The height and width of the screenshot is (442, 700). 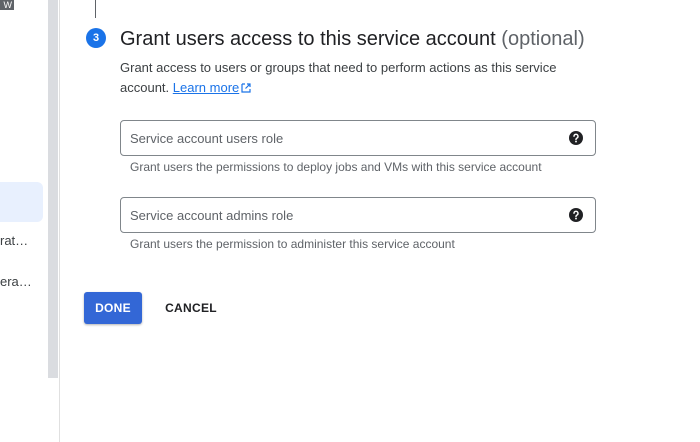 What do you see at coordinates (96, 38) in the screenshot?
I see `step-number-badge: 3` at bounding box center [96, 38].